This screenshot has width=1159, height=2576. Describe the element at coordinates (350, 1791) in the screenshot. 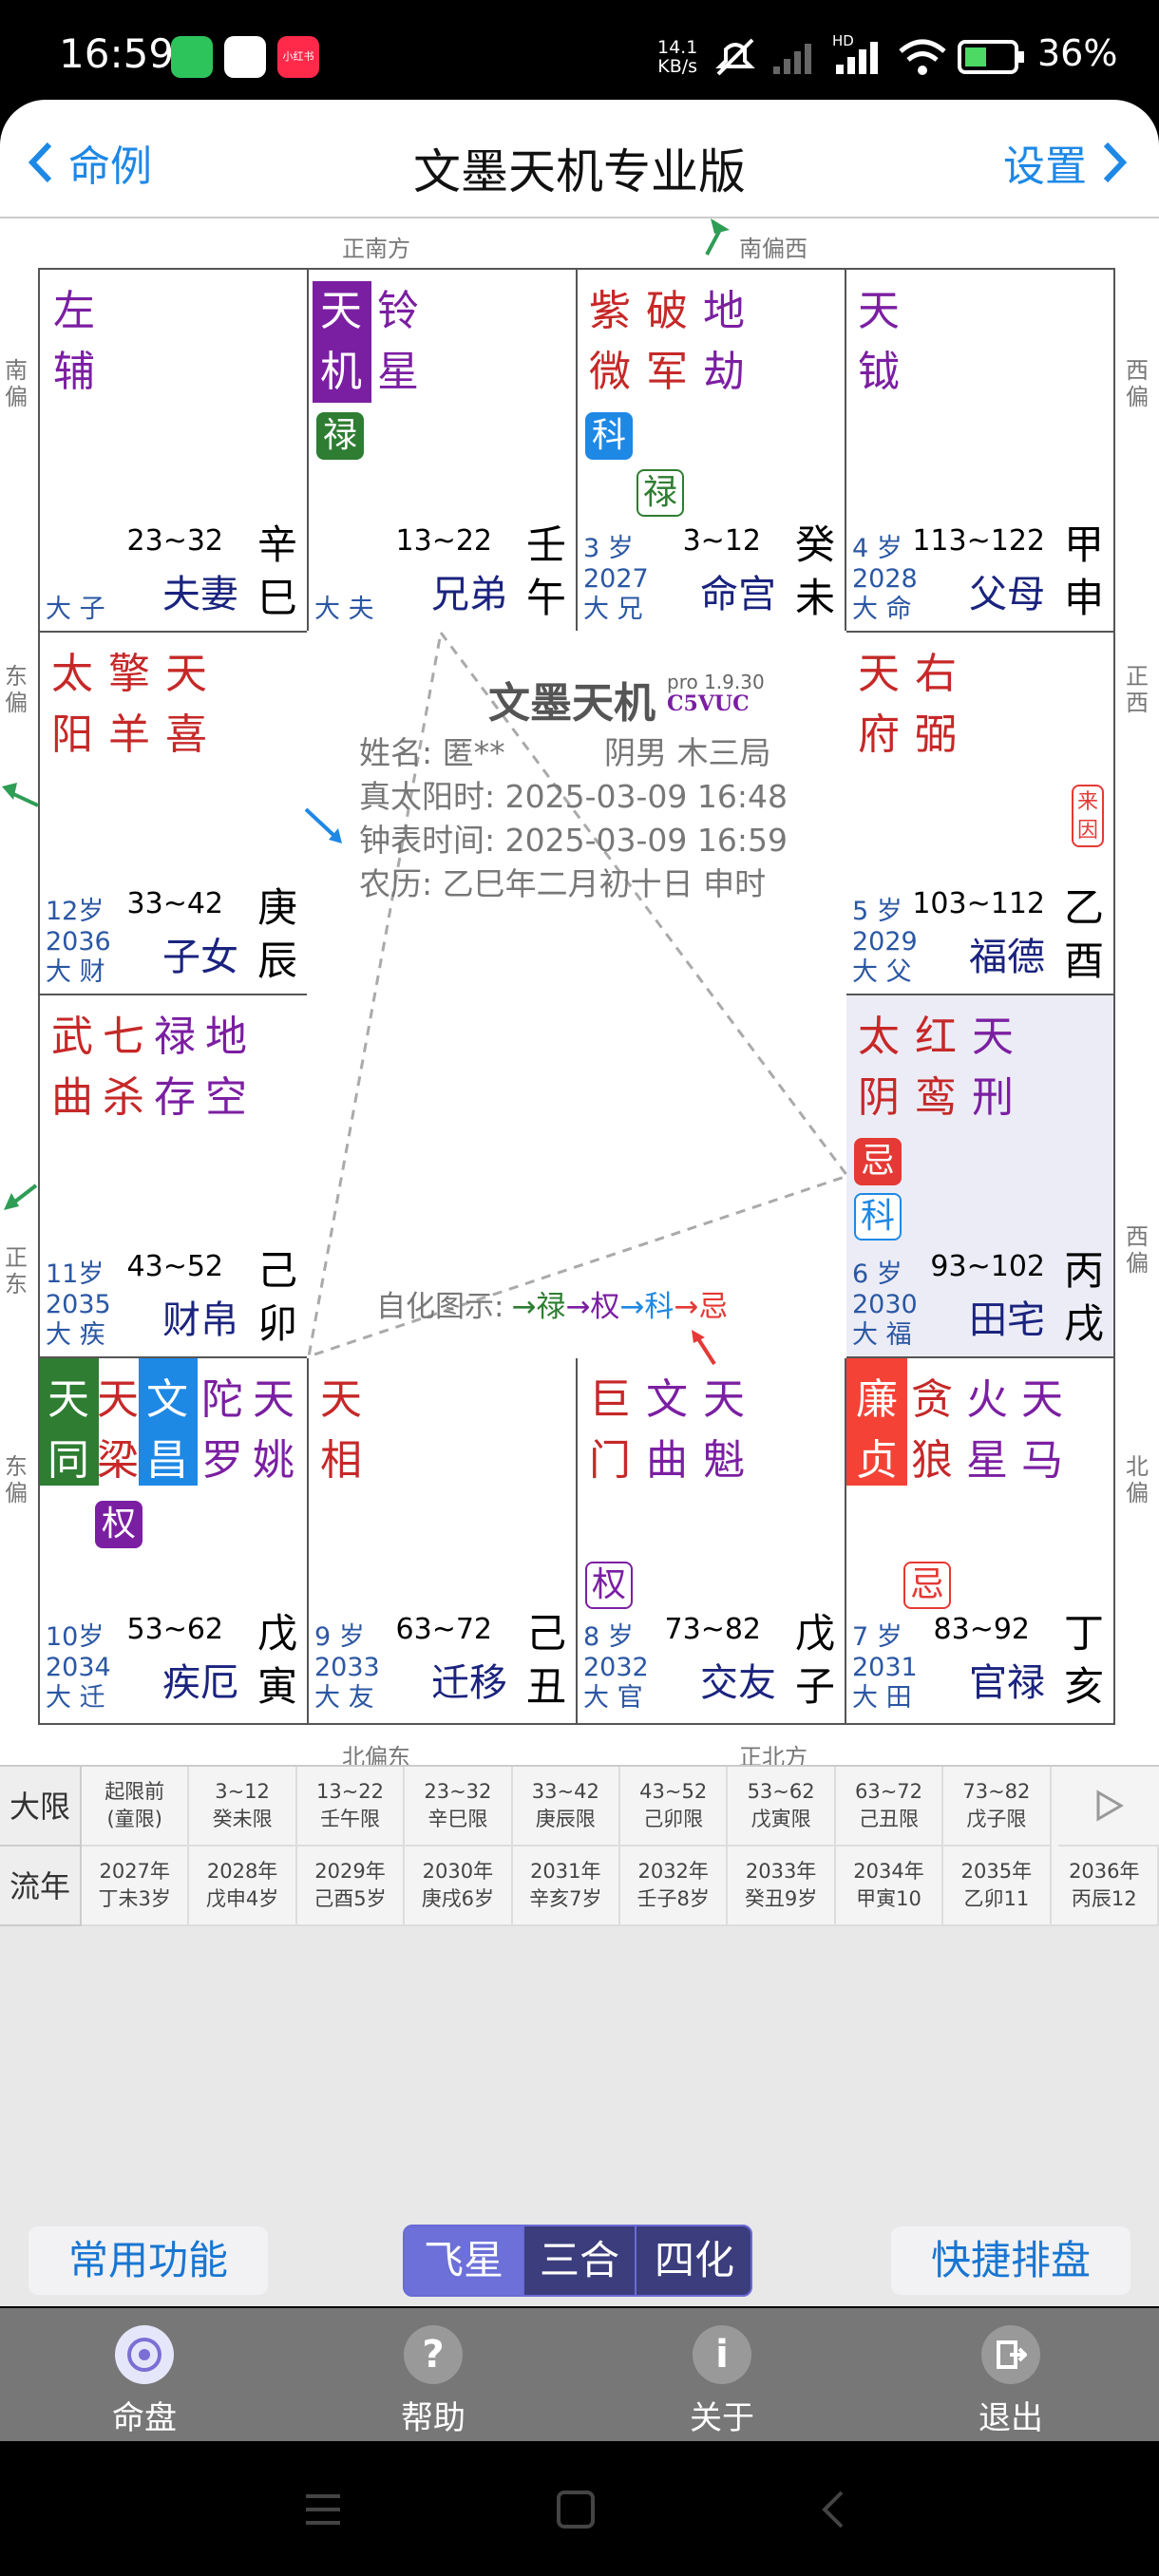

I see `daxian-cell-line: 13~22` at that location.